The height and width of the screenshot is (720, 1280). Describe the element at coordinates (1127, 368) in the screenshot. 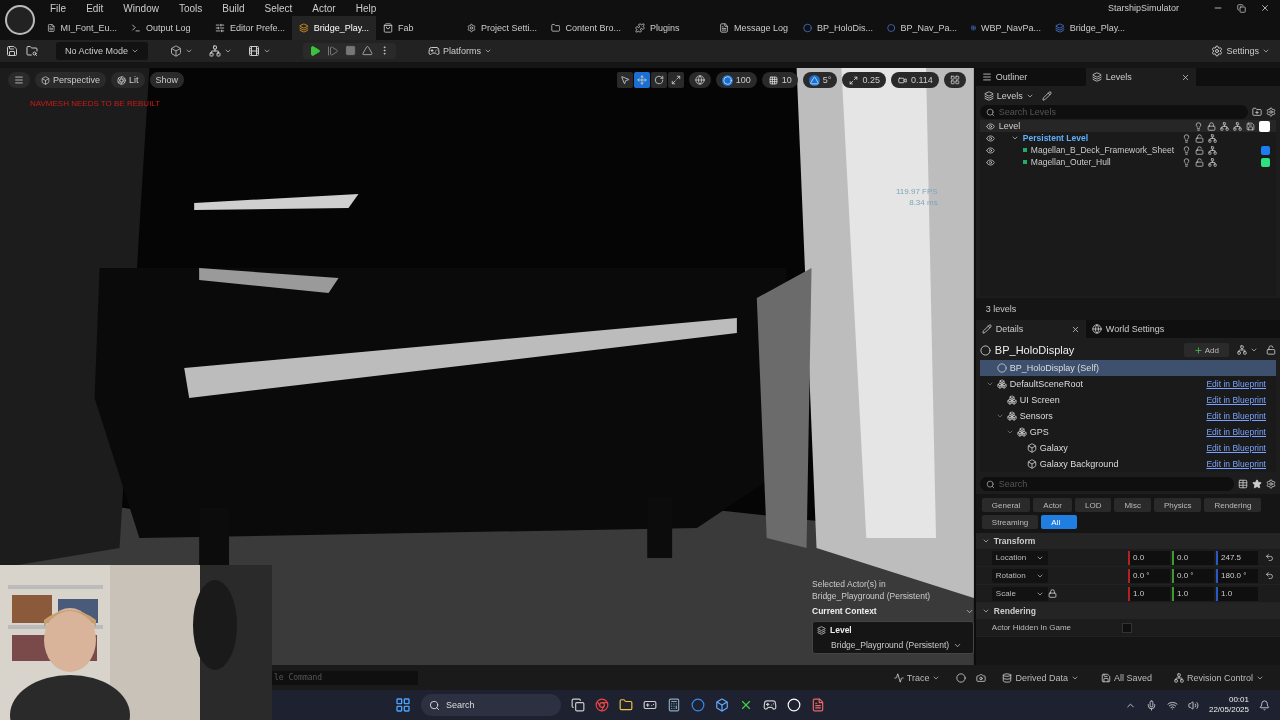

I see `component-row: BP_HoloDisplay (Self)` at that location.